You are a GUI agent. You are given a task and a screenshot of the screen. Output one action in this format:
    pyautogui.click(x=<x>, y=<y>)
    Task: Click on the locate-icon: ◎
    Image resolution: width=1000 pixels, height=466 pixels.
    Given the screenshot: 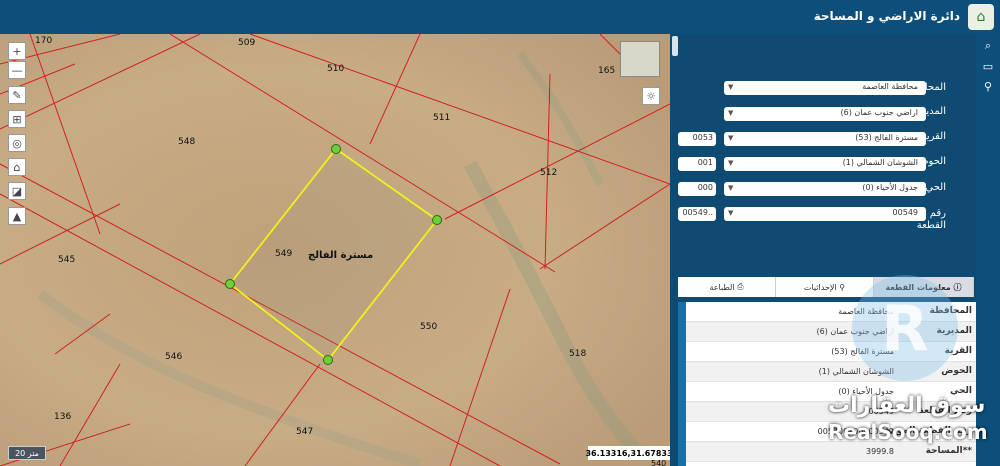 What is the action you would take?
    pyautogui.click(x=17, y=143)
    